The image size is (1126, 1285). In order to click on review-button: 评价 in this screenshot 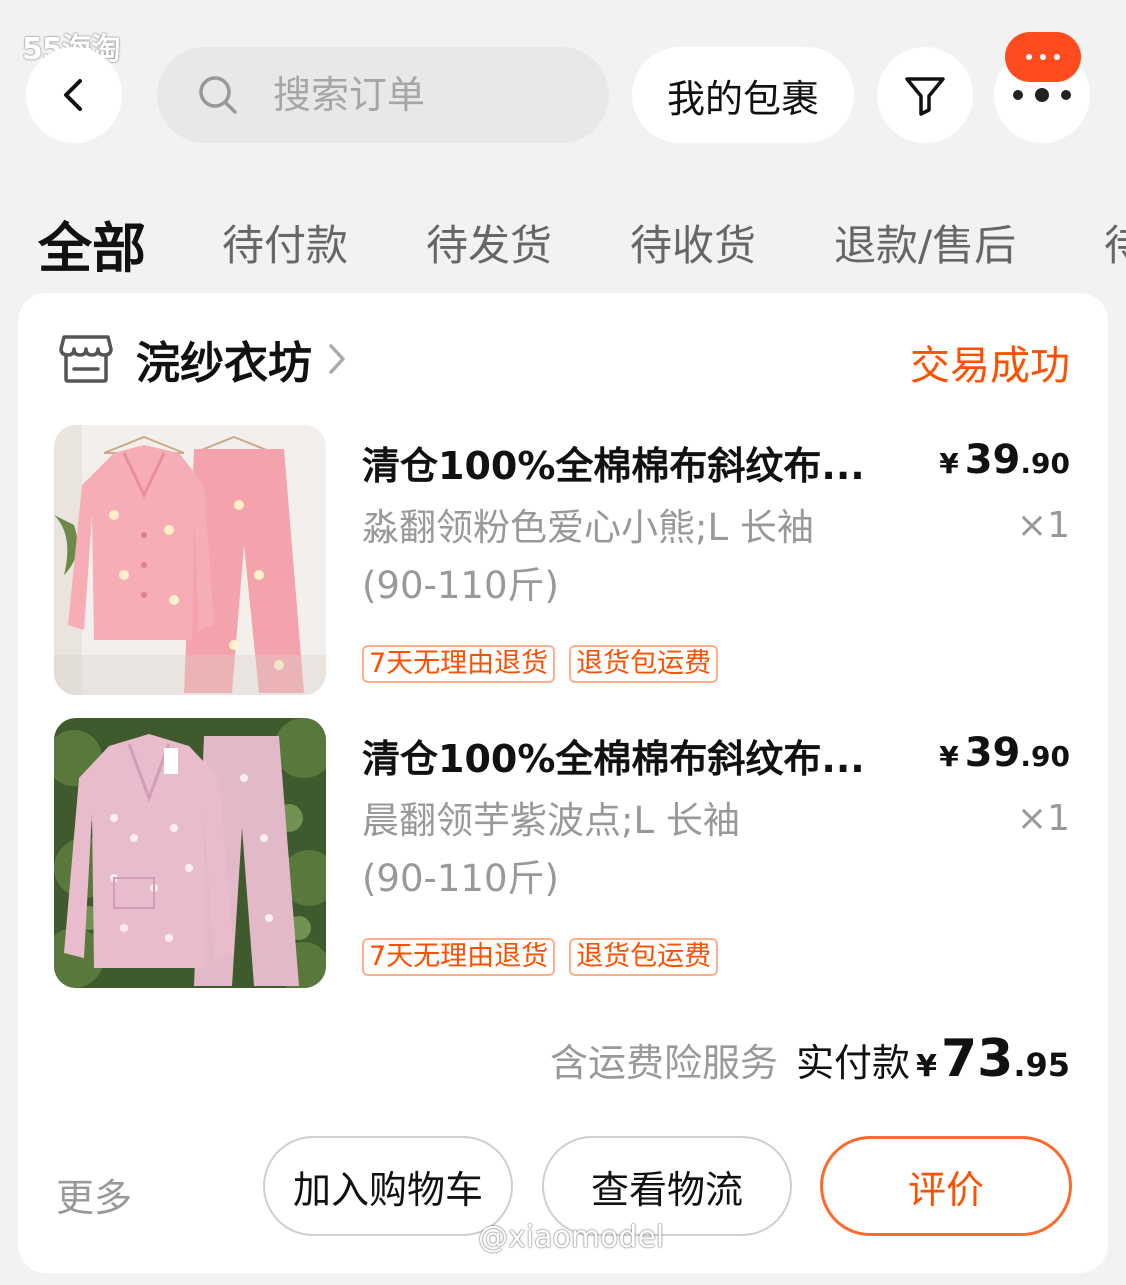, I will do `click(946, 1186)`.